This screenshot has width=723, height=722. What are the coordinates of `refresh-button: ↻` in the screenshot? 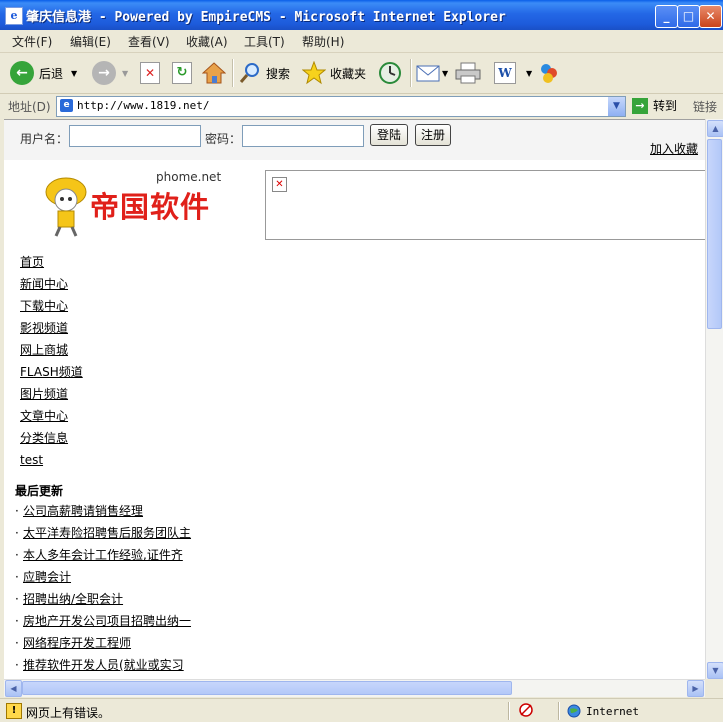 It's located at (182, 73).